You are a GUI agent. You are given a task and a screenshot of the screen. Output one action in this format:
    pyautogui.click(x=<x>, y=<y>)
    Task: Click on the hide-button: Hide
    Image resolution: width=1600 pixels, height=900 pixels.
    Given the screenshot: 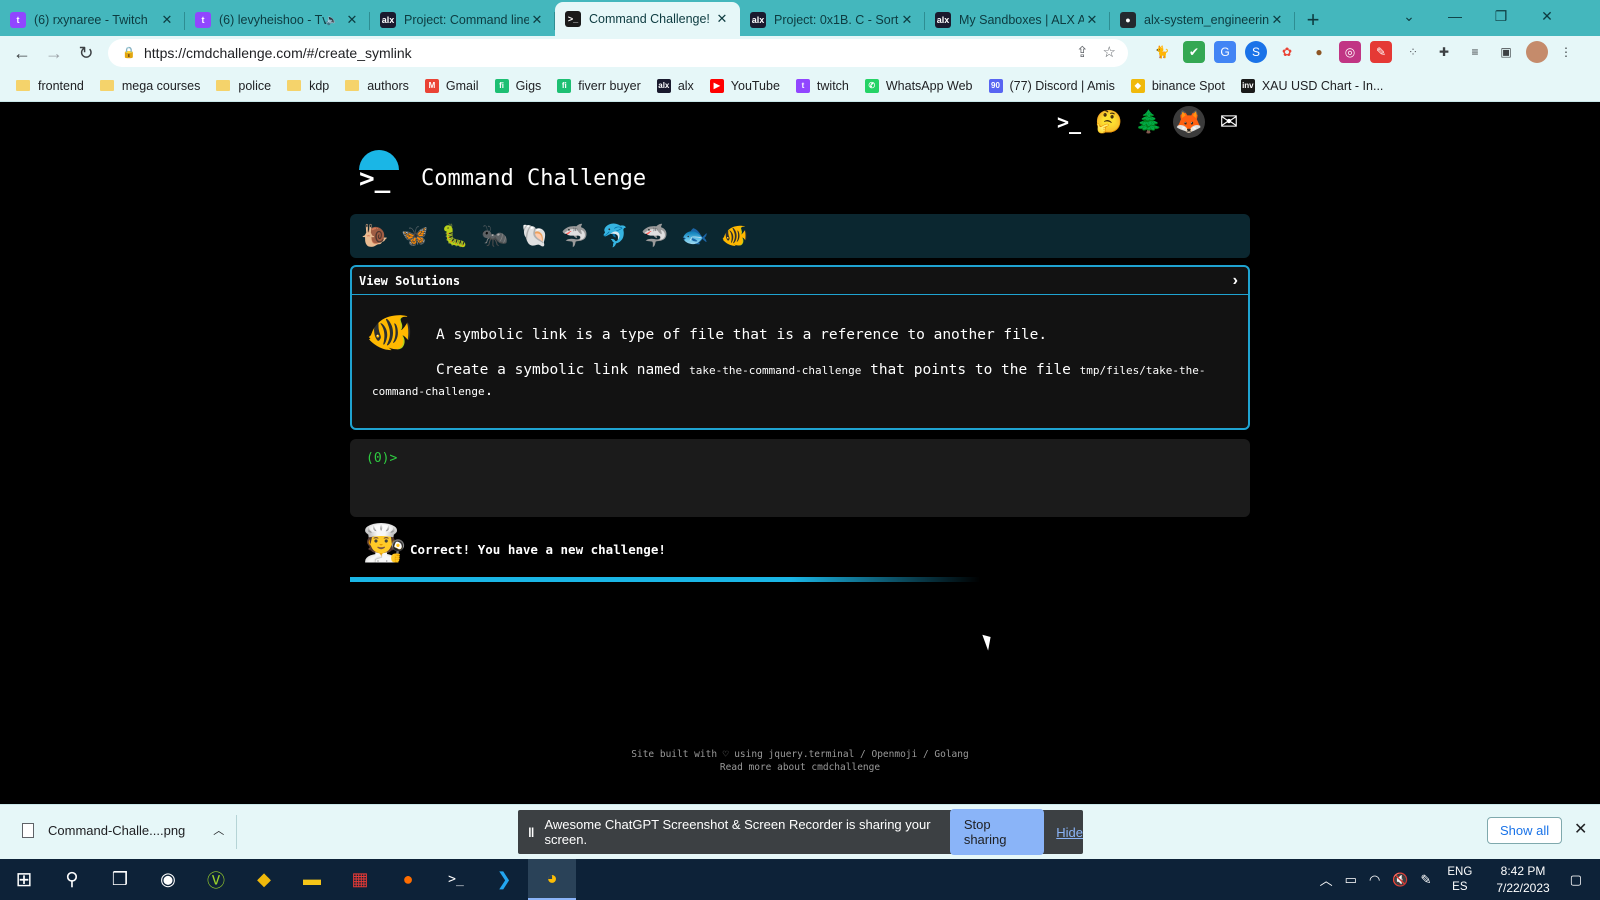 What is the action you would take?
    pyautogui.click(x=1069, y=832)
    